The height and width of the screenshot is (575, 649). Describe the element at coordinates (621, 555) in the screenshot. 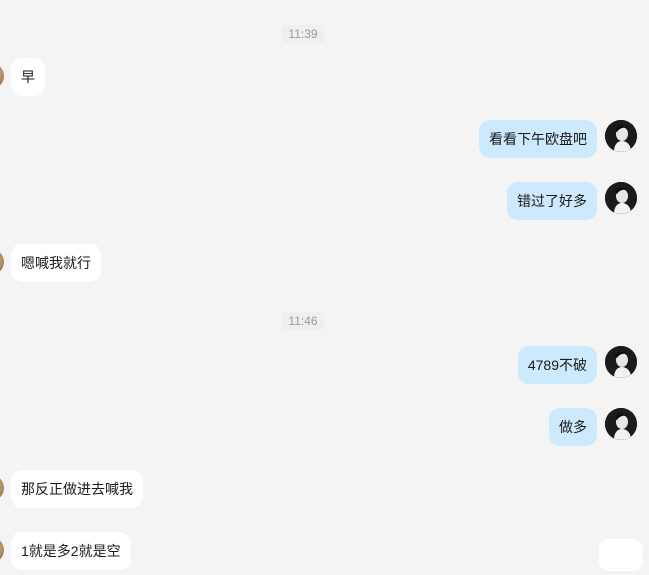

I see `partial-message-bubble` at that location.